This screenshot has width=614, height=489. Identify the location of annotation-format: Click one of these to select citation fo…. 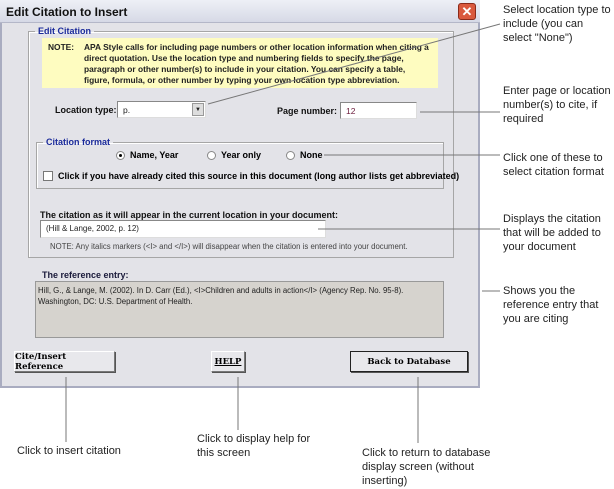
(553, 165).